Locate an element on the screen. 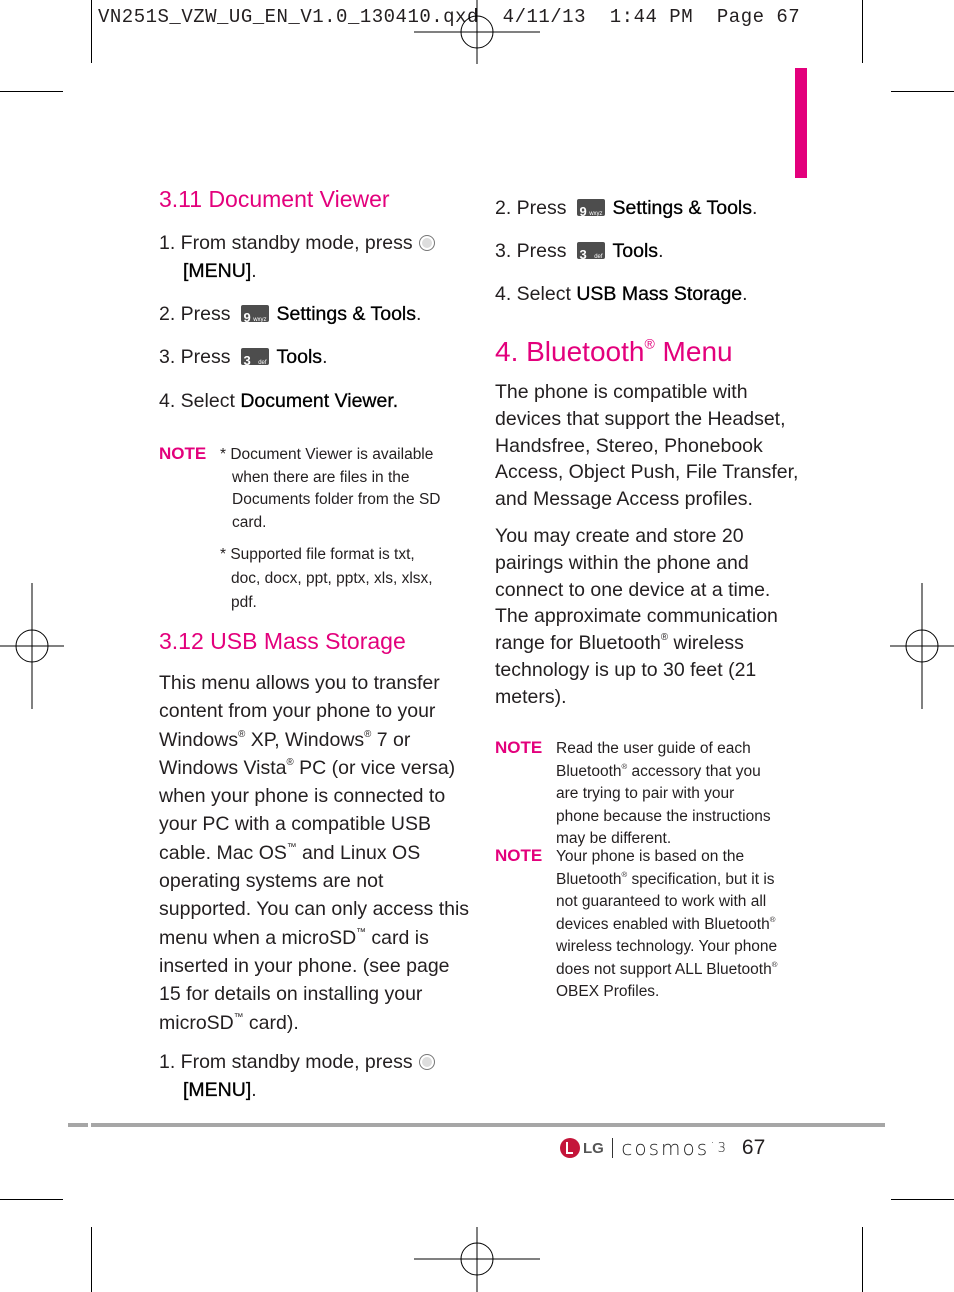 The height and width of the screenshot is (1292, 954). trademark-mark: ™ is located at coordinates (291, 848).